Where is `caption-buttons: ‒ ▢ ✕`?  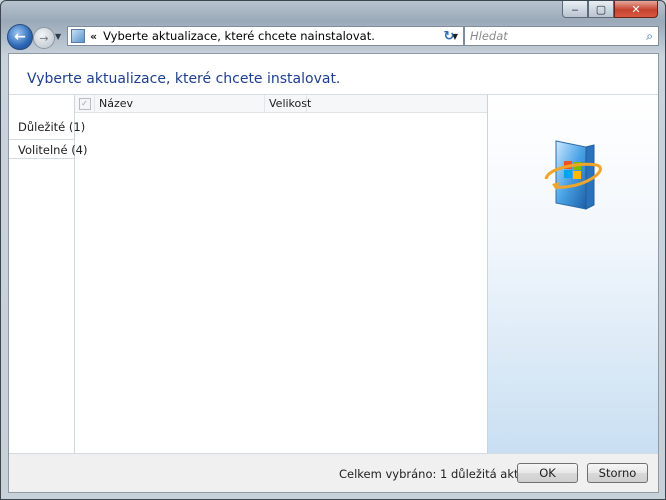 caption-buttons: ‒ ▢ ✕ is located at coordinates (610, 10).